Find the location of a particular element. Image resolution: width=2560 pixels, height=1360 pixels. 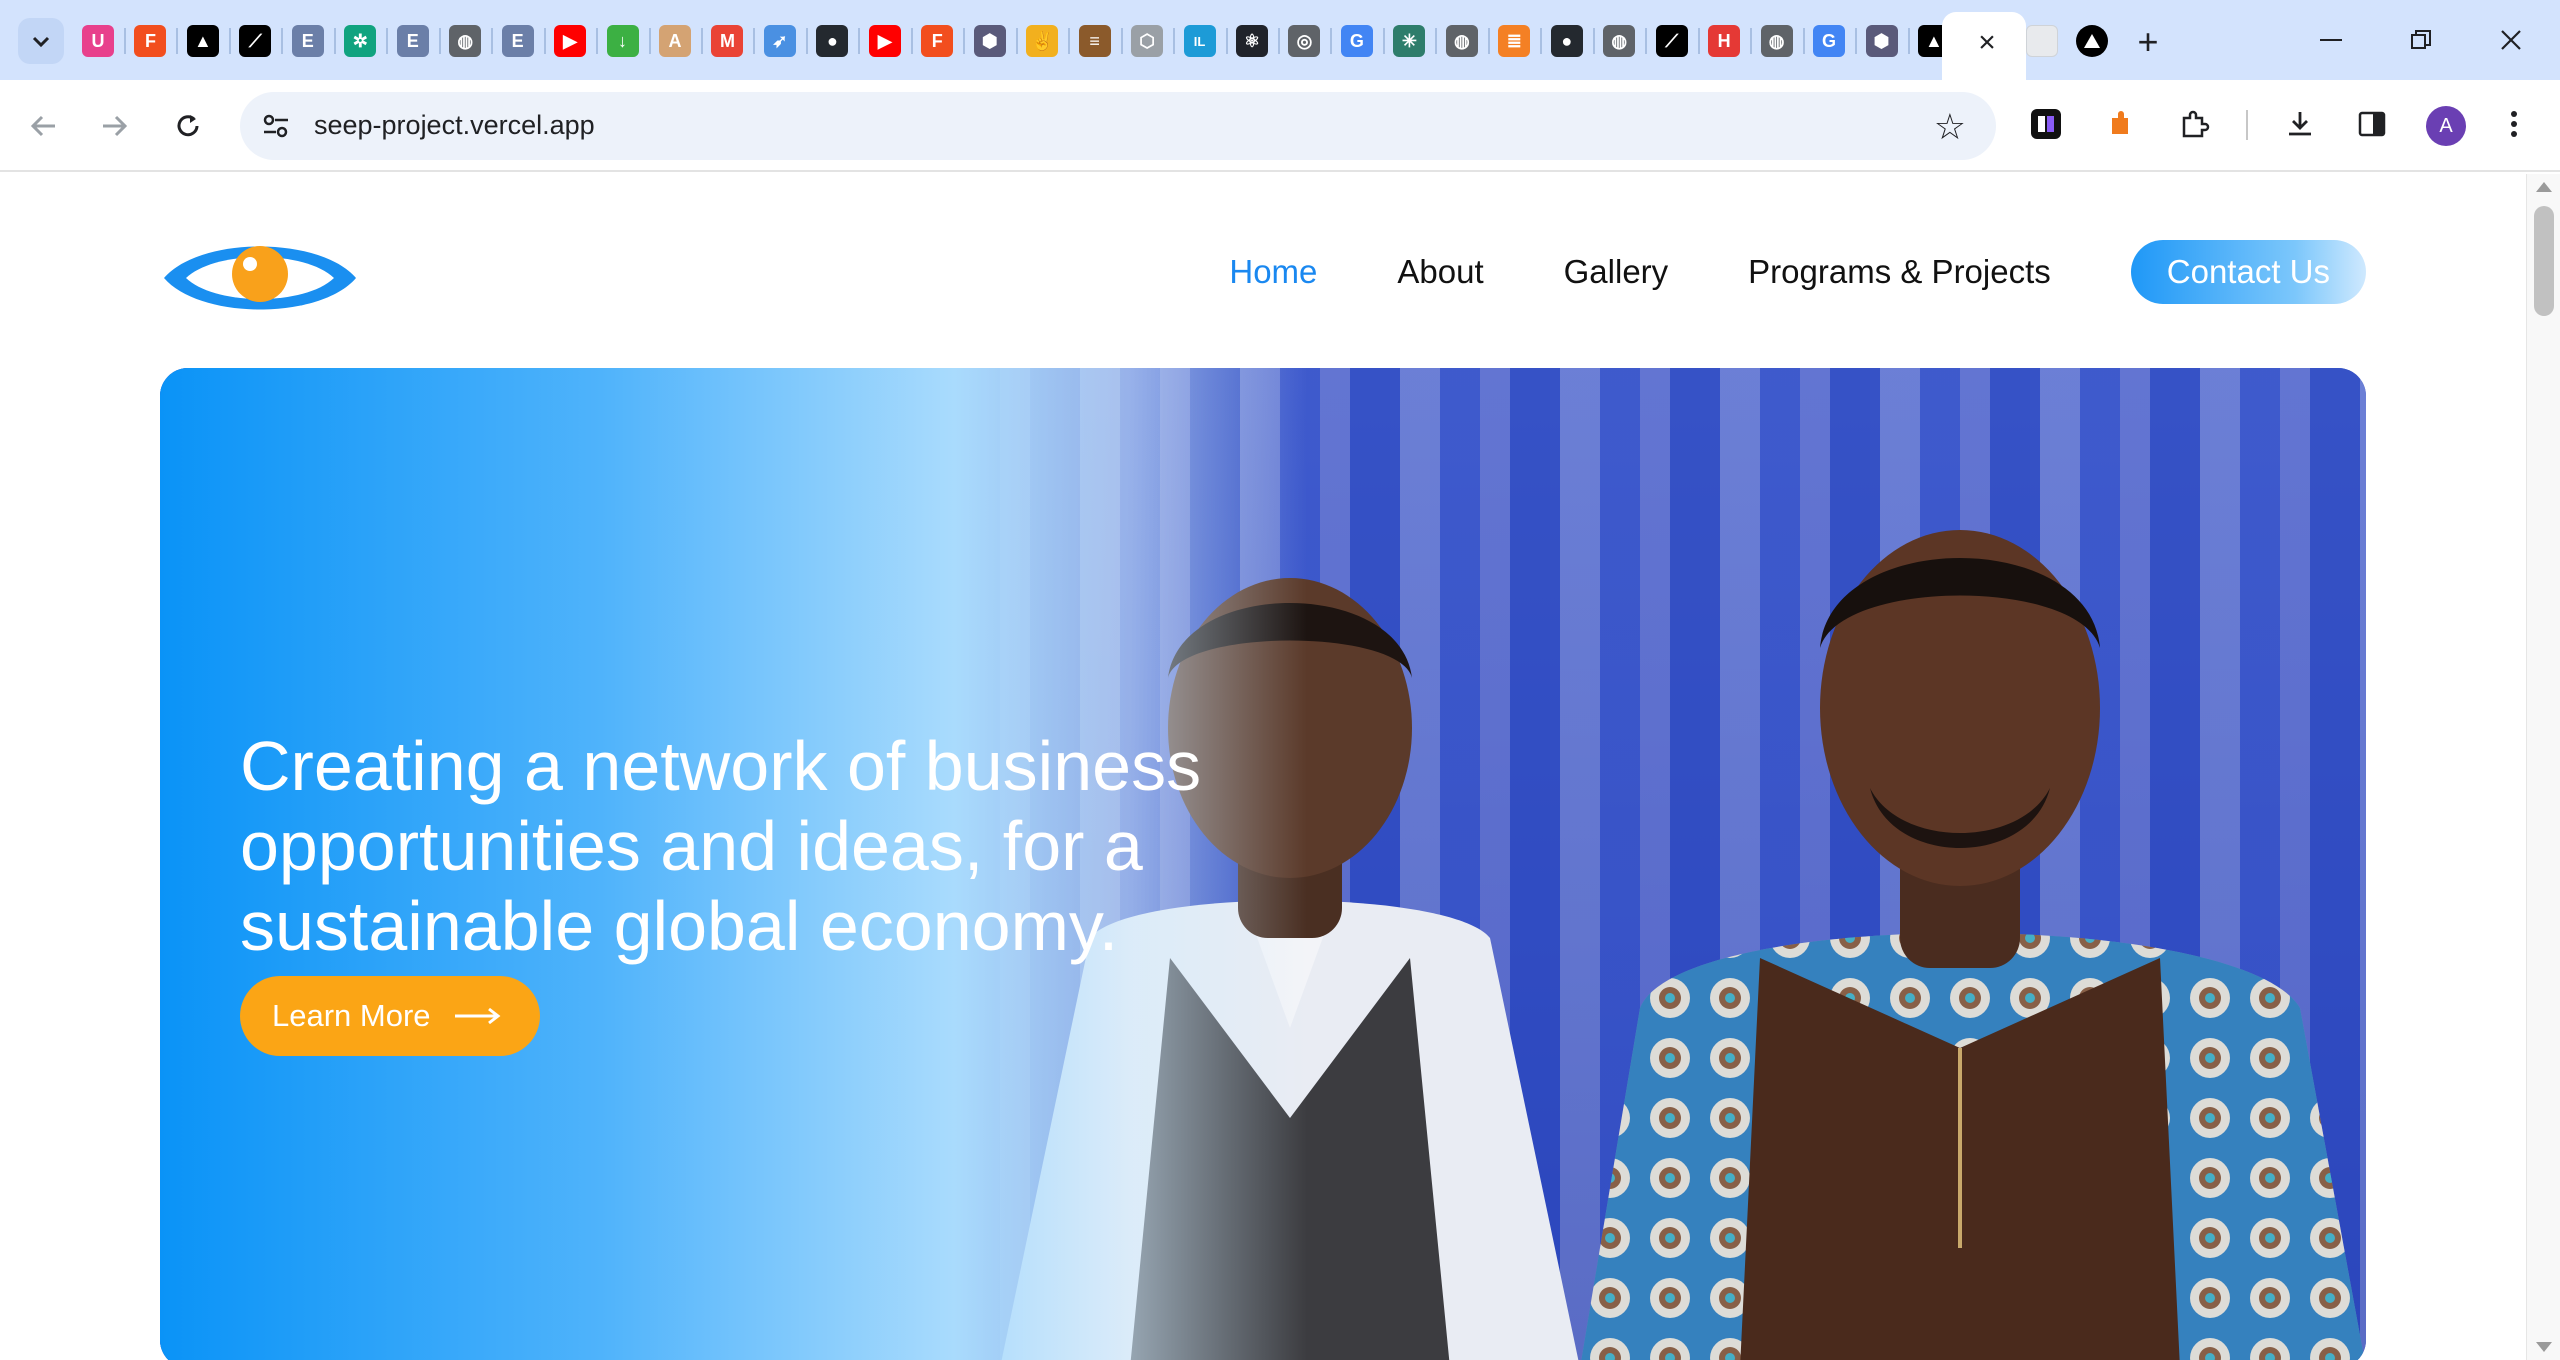

menu-kebab-icon is located at coordinates (2514, 124).